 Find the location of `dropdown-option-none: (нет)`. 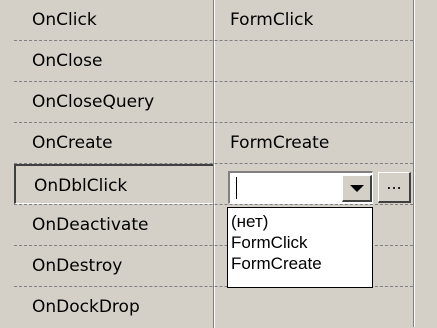

dropdown-option-none: (нет) is located at coordinates (249, 221).